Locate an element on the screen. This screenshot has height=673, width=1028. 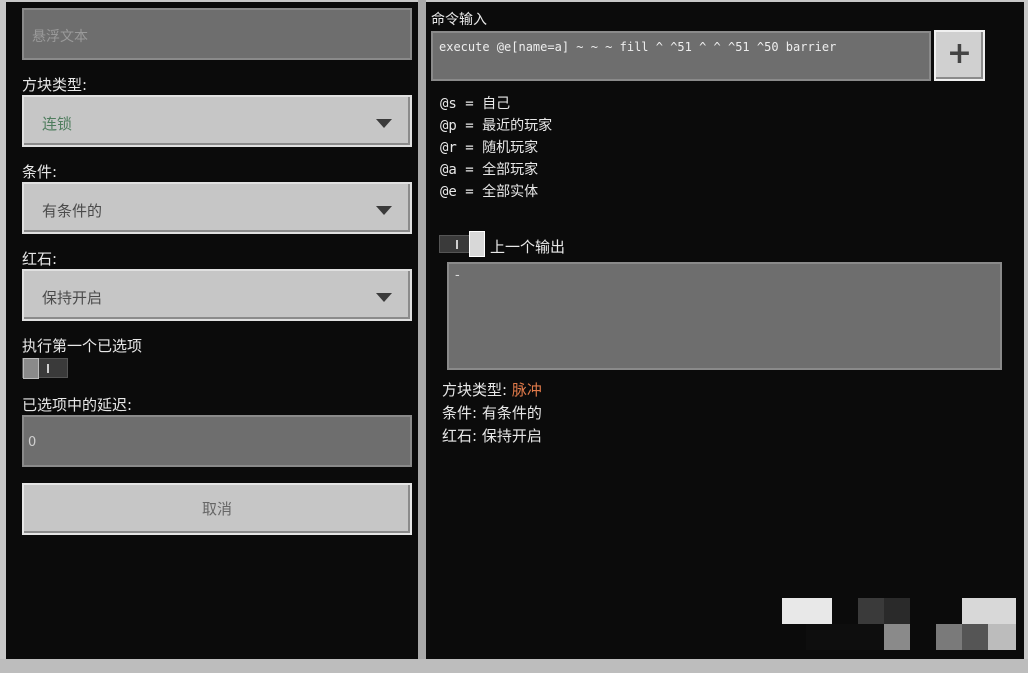
cancel-button-label: 取消 is located at coordinates (216, 509).